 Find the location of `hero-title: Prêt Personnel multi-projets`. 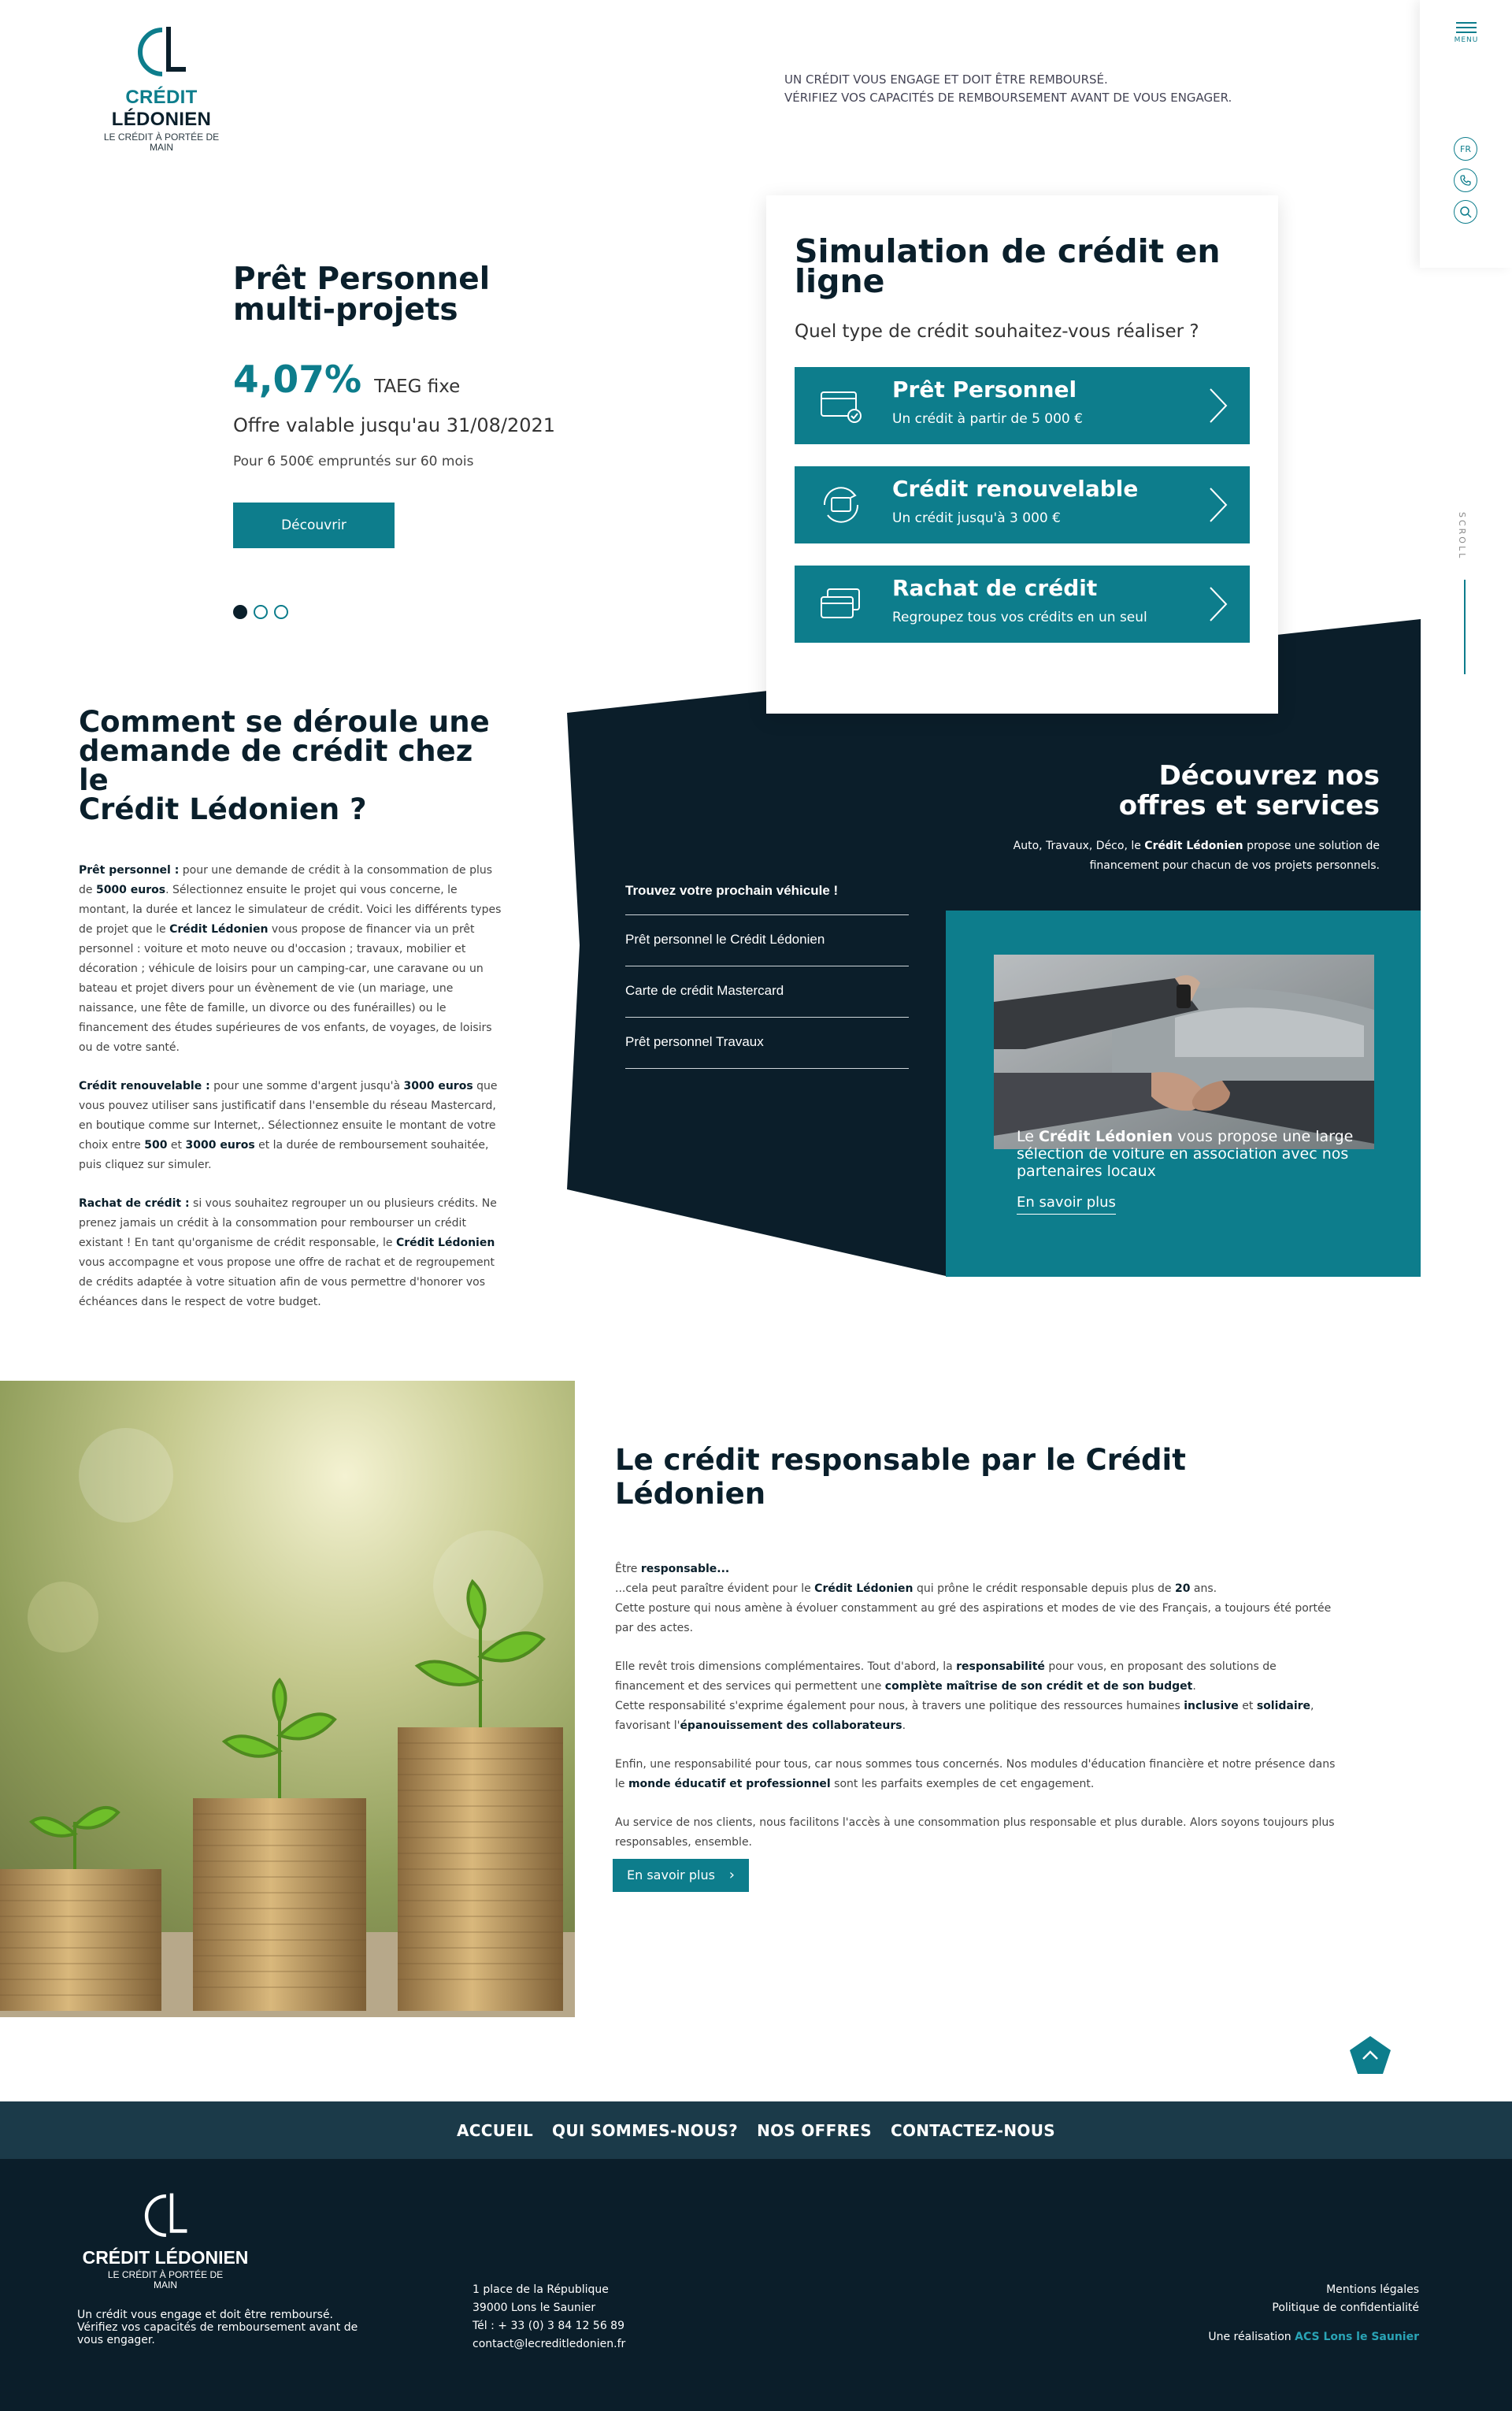

hero-title: Prêt Personnel multi-projets is located at coordinates (362, 295).